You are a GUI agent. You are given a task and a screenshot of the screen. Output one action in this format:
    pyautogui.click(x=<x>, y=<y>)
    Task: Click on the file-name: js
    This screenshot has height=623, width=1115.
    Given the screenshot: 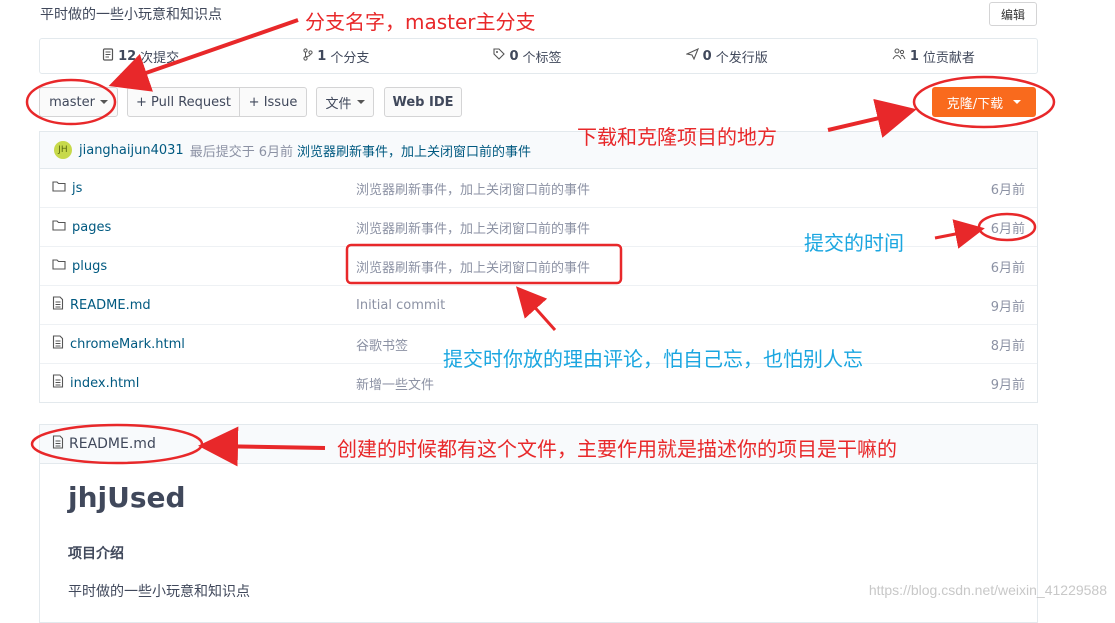 What is the action you would take?
    pyautogui.click(x=77, y=188)
    